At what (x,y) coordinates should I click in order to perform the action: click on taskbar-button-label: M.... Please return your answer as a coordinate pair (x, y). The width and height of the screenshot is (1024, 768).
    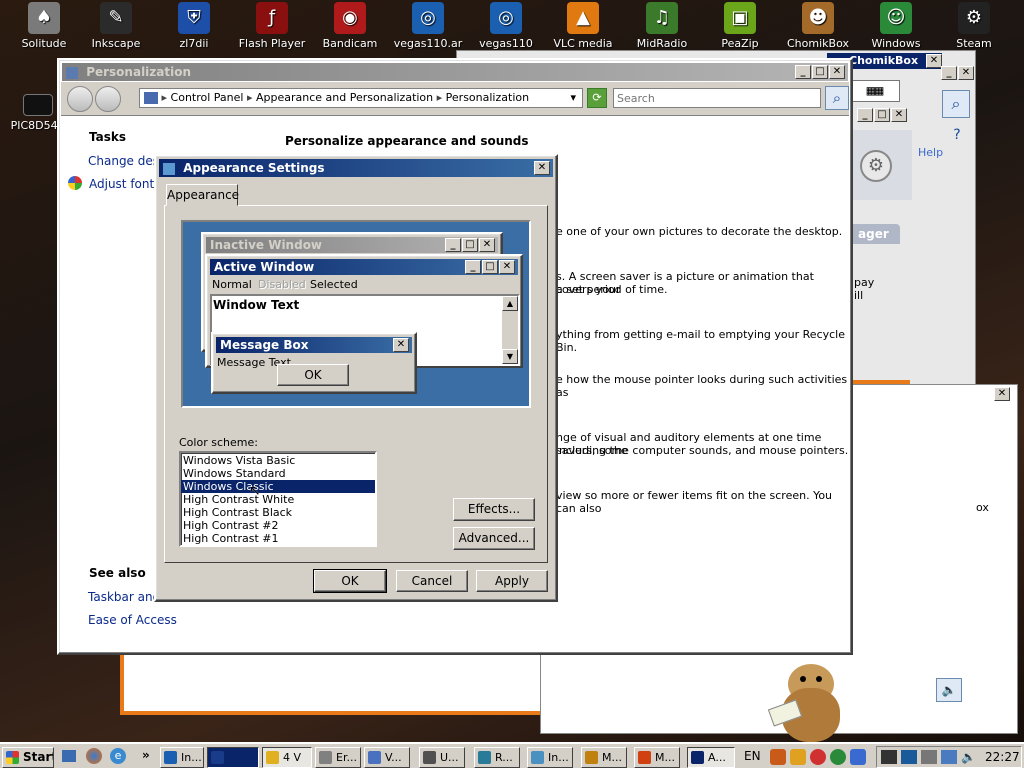
    Looking at the image, I should click on (612, 757).